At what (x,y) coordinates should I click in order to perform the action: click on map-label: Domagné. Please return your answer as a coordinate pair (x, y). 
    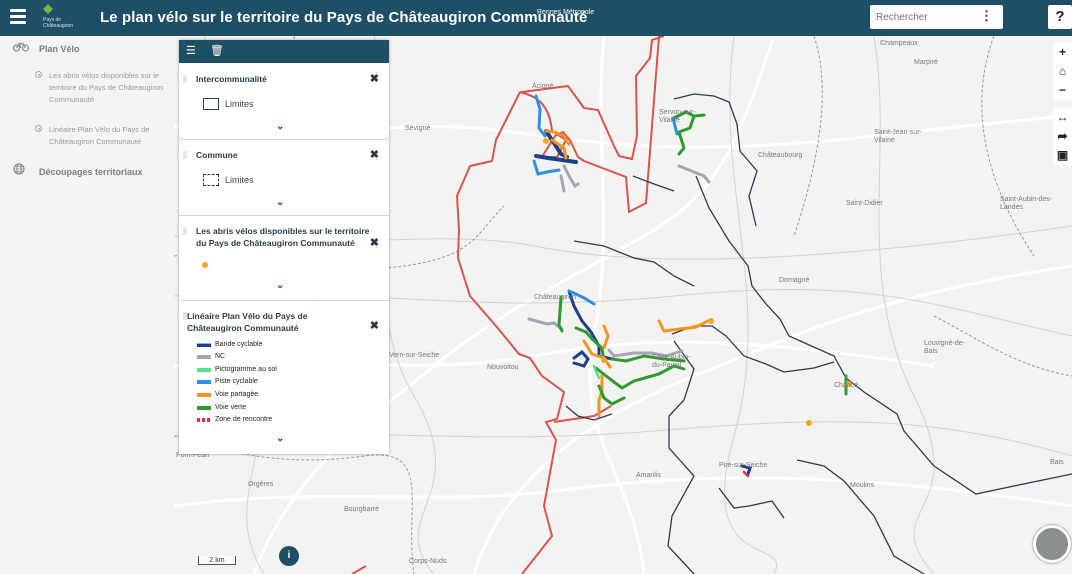
    Looking at the image, I should click on (794, 280).